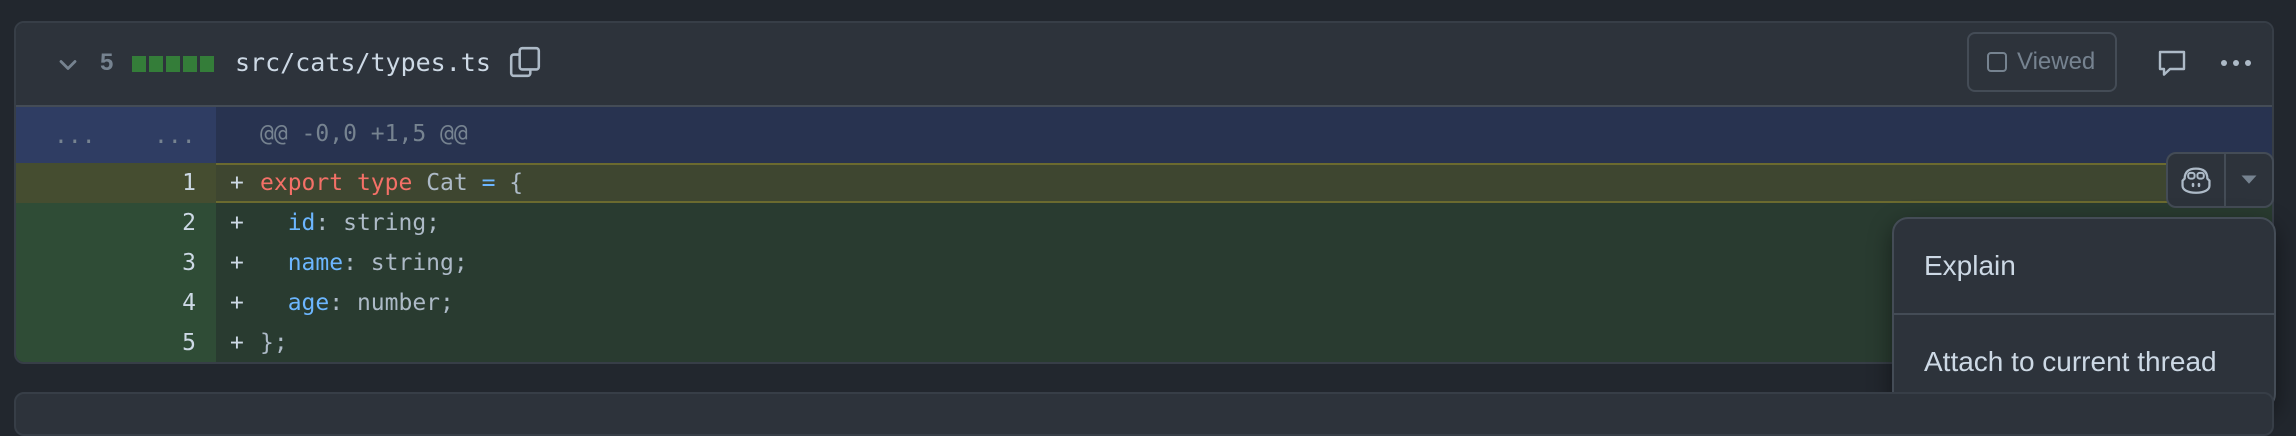 The width and height of the screenshot is (2296, 436). Describe the element at coordinates (384, 183) in the screenshot. I see `code-token: type` at that location.